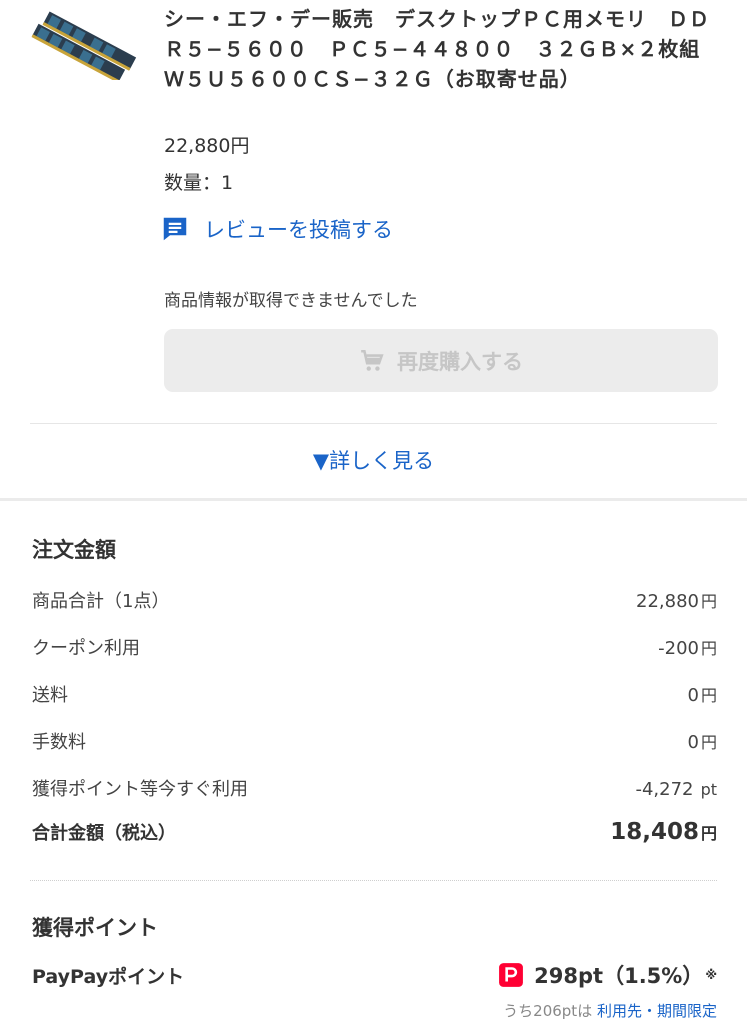 Image resolution: width=747 pixels, height=1024 pixels. I want to click on row-label: 獲得ポイント等今すぐ利用, so click(140, 789).